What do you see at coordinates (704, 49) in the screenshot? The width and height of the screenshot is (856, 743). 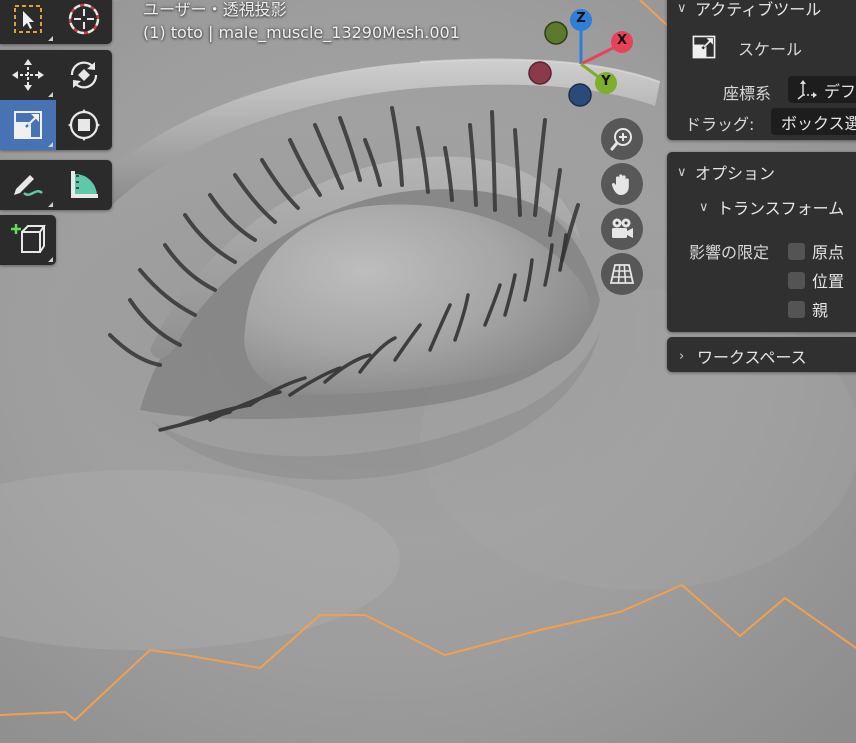 I see `scale-tool-icon` at bounding box center [704, 49].